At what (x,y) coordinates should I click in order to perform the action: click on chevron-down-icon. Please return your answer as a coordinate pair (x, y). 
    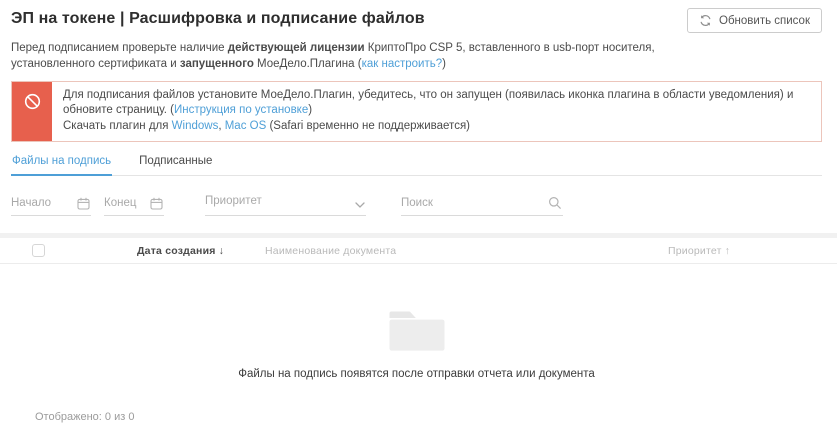
    Looking at the image, I should click on (360, 204).